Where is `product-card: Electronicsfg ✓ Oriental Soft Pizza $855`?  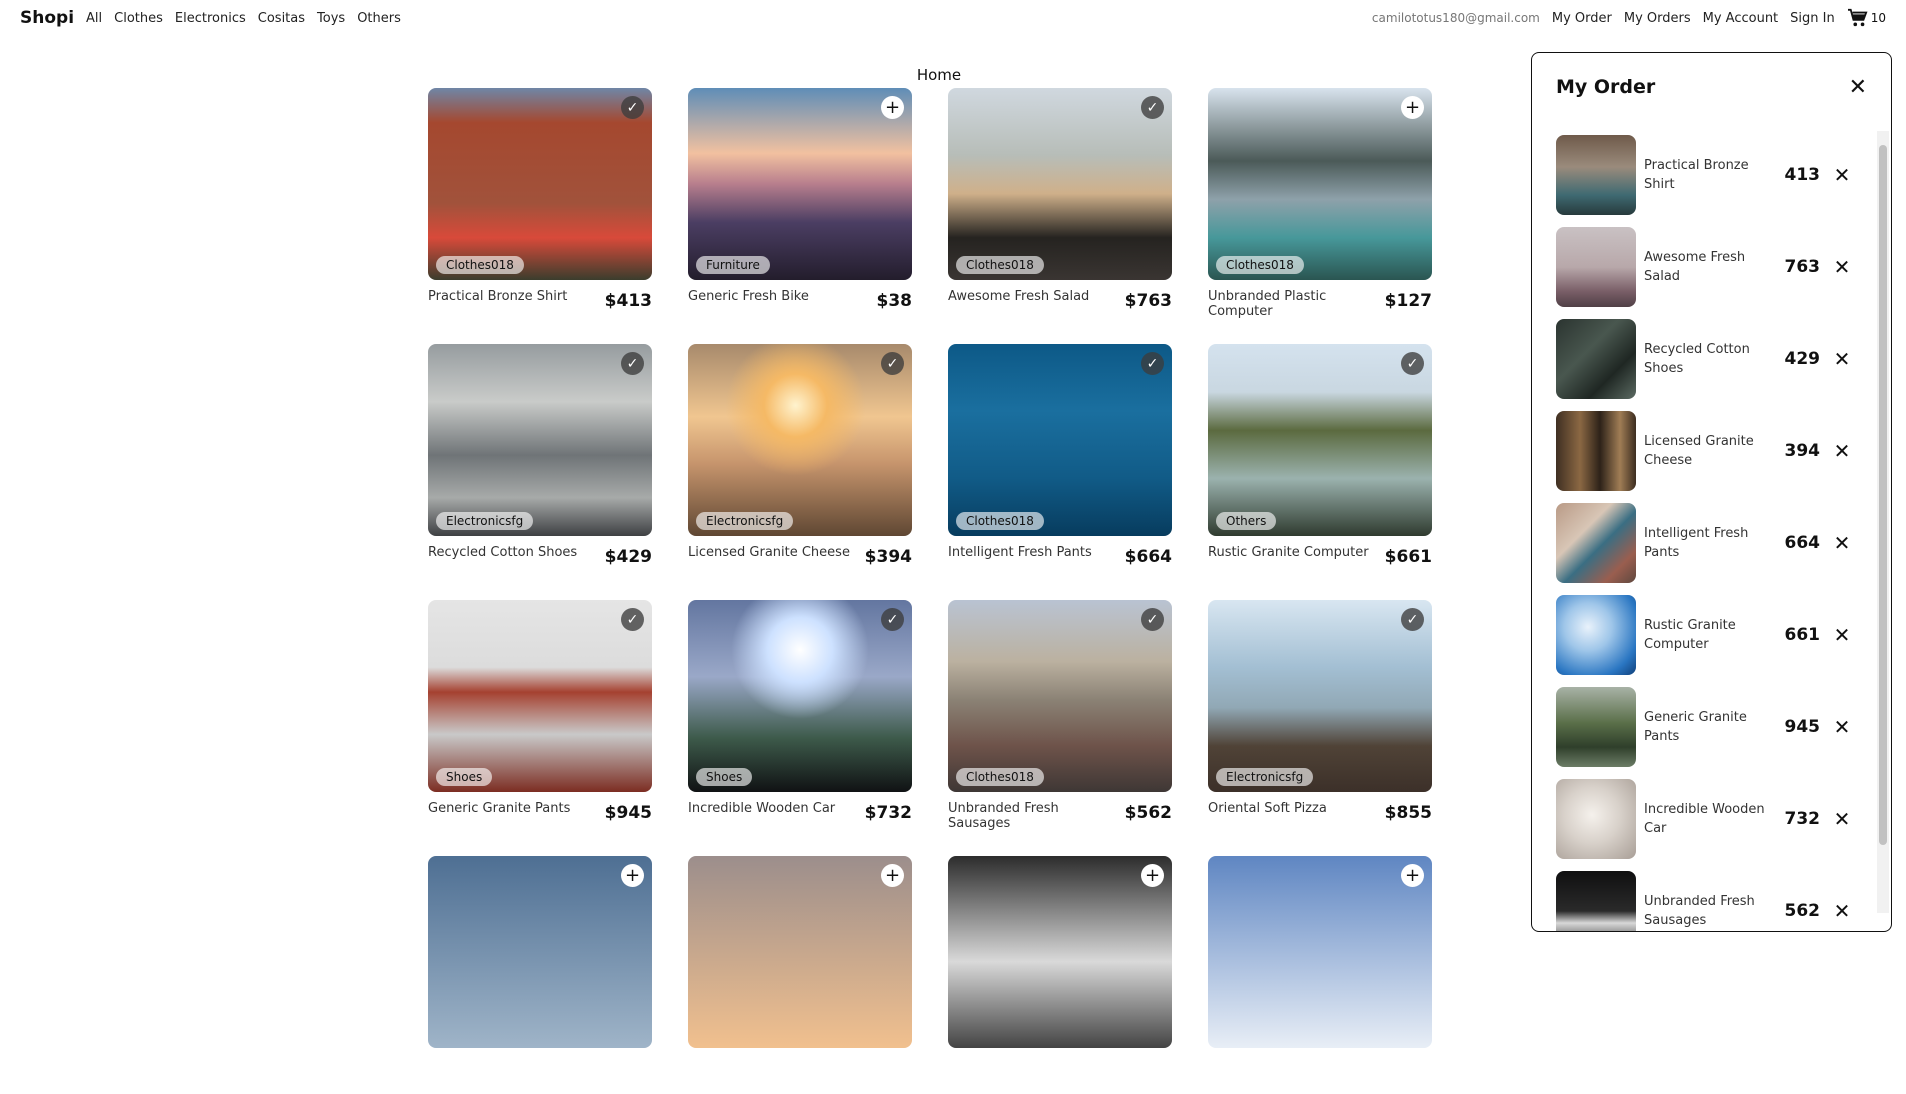 product-card: Electronicsfg ✓ Oriental Soft Pizza $855 is located at coordinates (1320, 719).